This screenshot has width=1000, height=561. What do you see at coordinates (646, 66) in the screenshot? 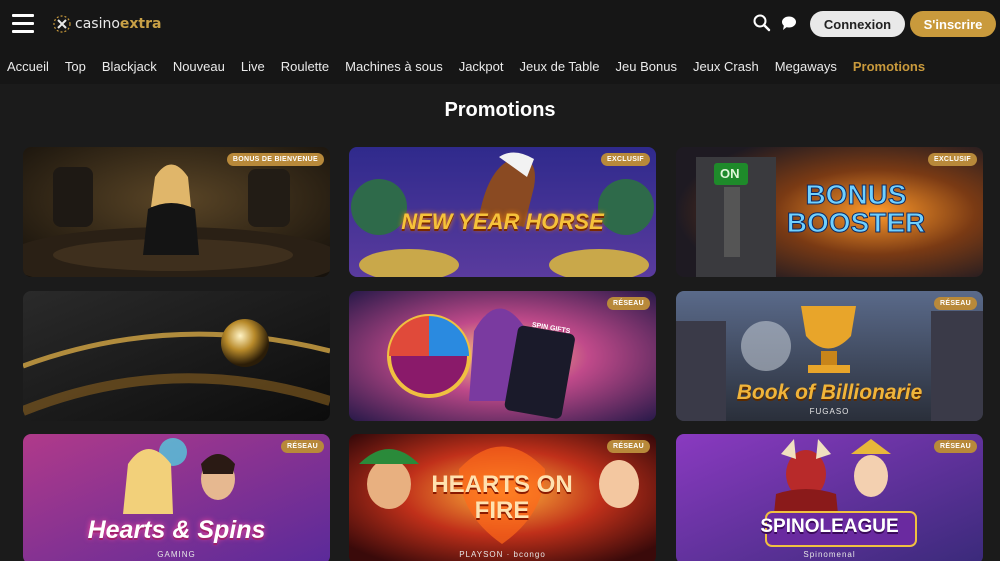
I see `nav-item-jeu-bonus: Jeu Bonus` at bounding box center [646, 66].